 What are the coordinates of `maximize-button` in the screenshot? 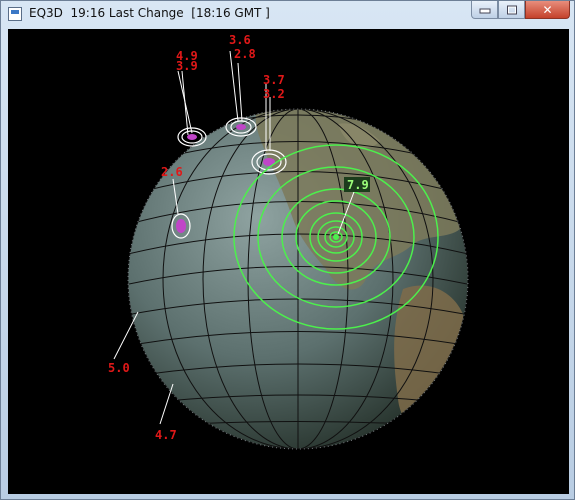 It's located at (511, 10).